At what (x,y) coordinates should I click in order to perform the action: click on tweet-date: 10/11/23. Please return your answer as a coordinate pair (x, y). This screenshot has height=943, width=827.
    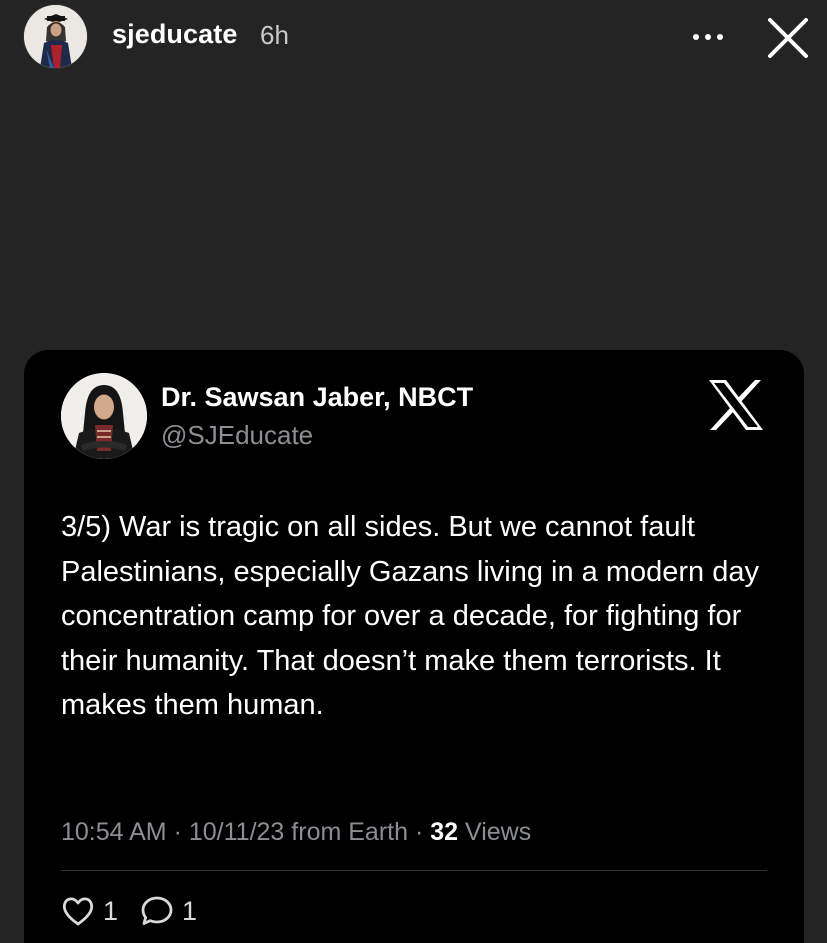
    Looking at the image, I should click on (236, 832).